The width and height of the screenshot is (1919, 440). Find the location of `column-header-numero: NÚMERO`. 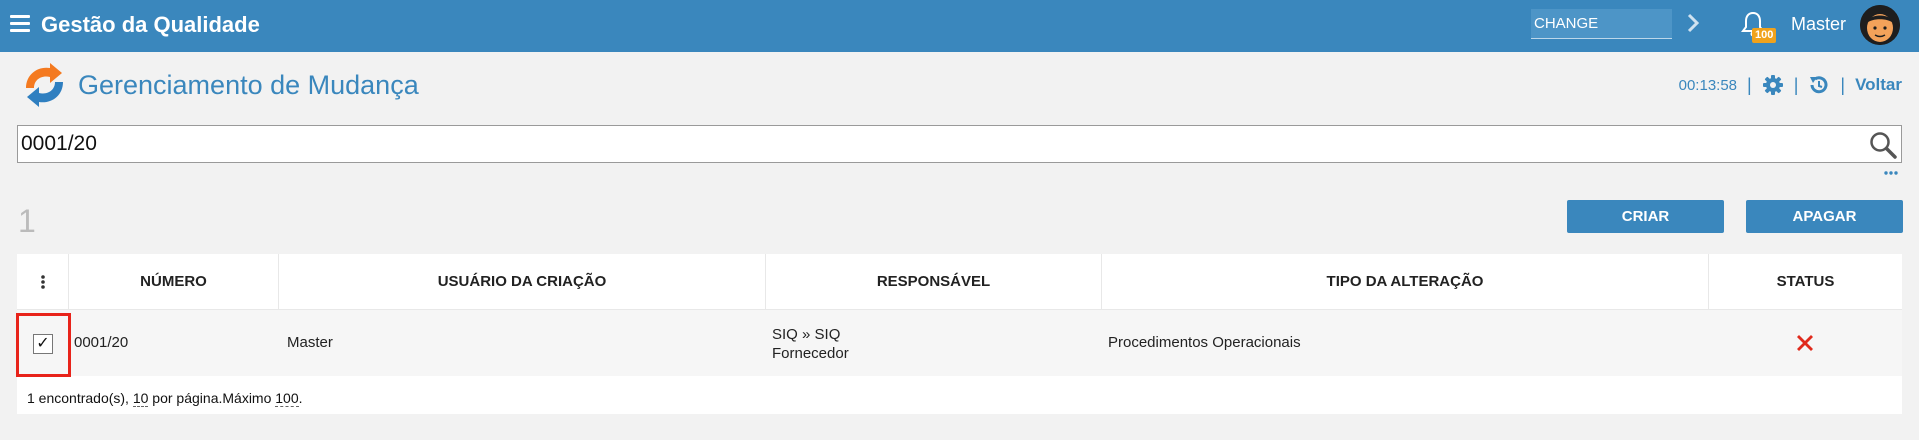

column-header-numero: NÚMERO is located at coordinates (173, 282).